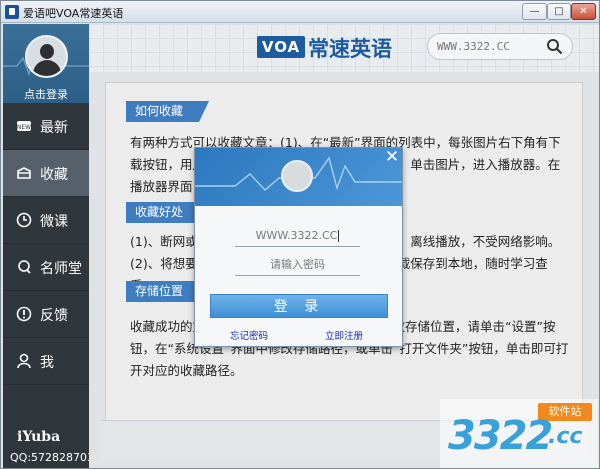 This screenshot has height=469, width=600. I want to click on sidebar-item-feedback: 反馈, so click(46, 314).